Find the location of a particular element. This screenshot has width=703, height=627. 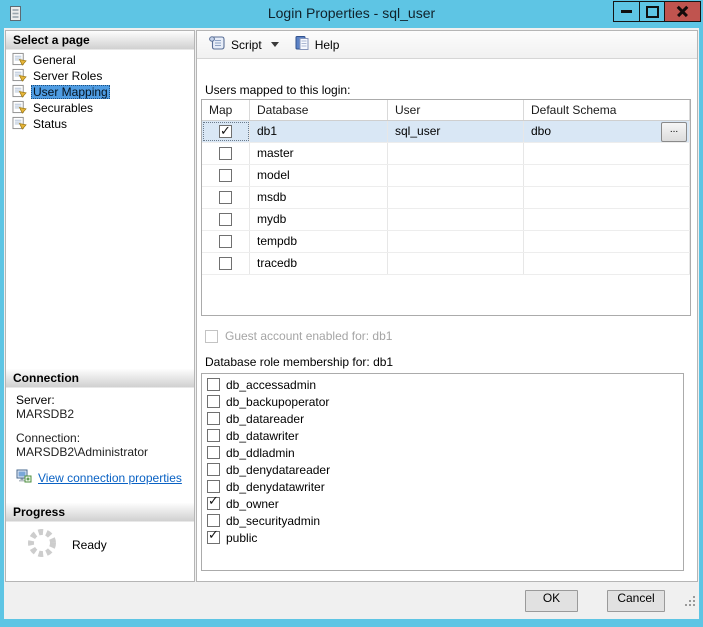

window-title: Login Properties - sql_user is located at coordinates (351, 13).